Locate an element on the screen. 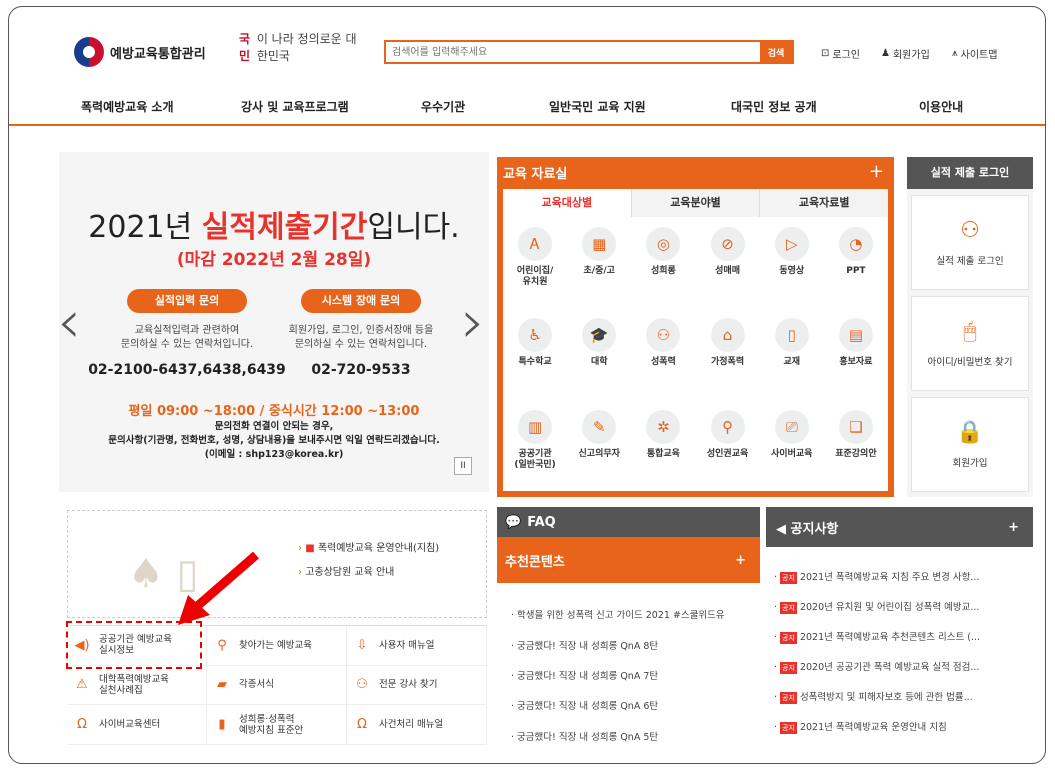  edu-item: ▤ 홍보자료 is located at coordinates (856, 353).